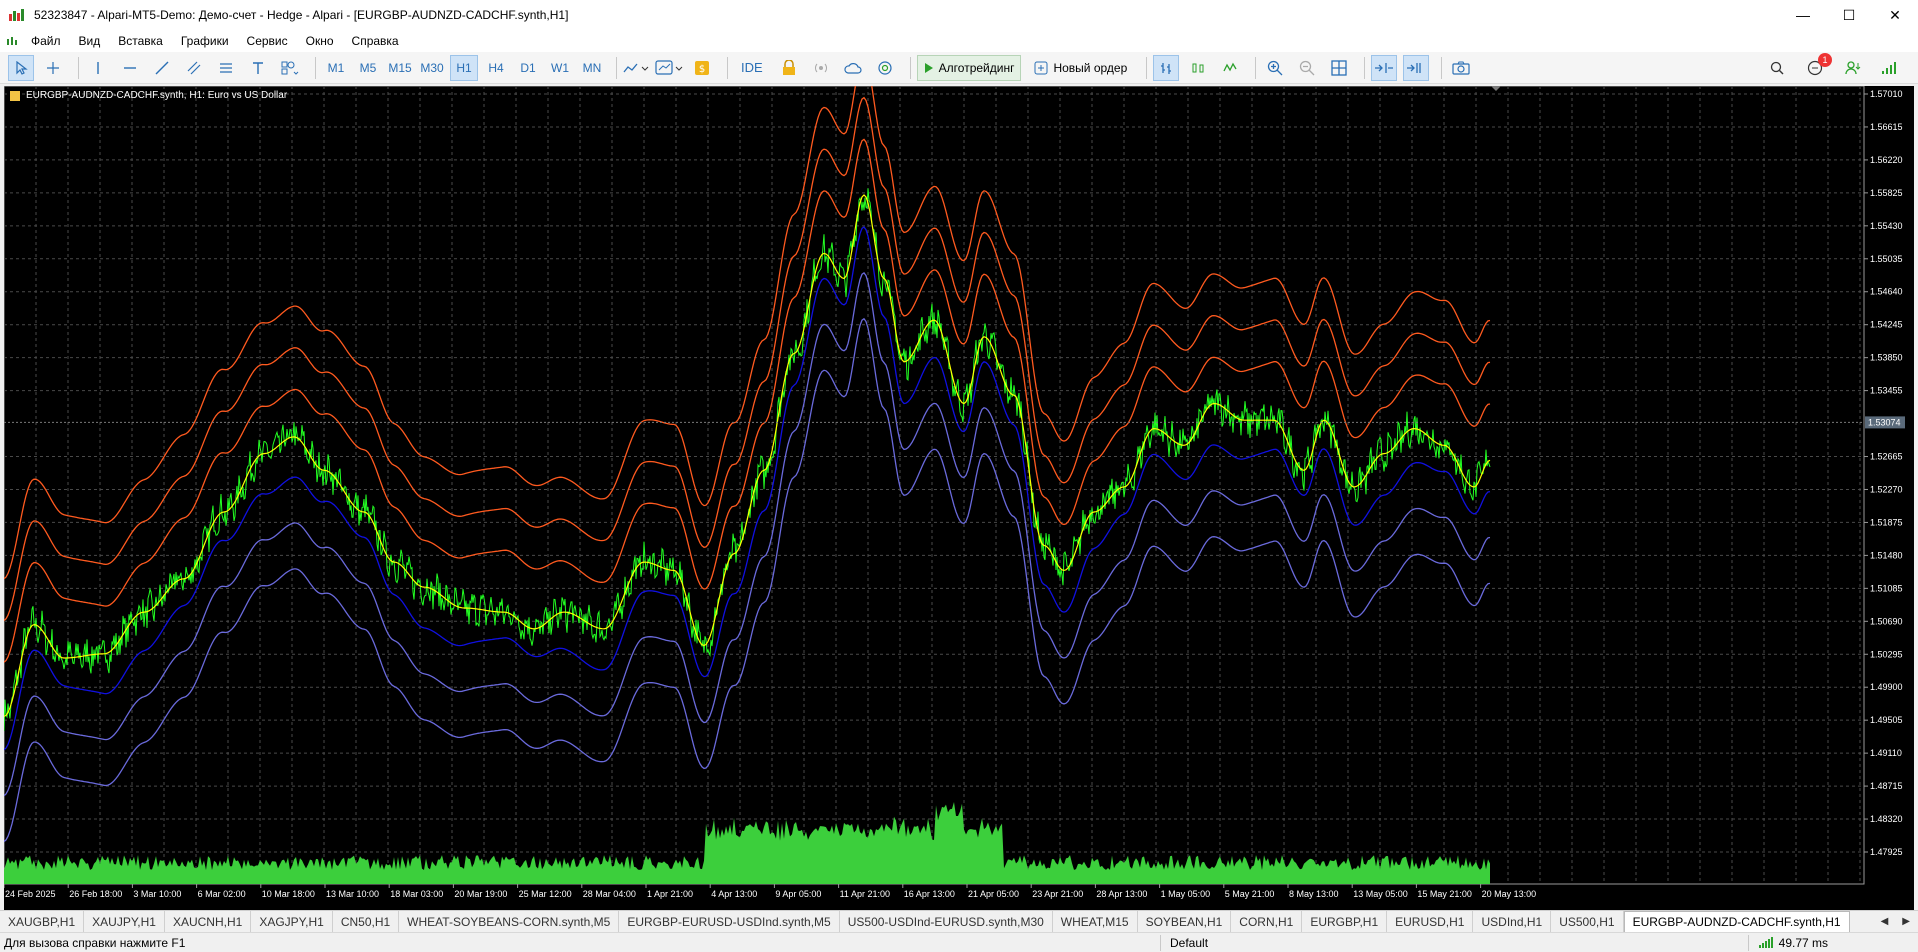 Image resolution: width=1918 pixels, height=952 pixels. I want to click on signal-strength-button, so click(1889, 68).